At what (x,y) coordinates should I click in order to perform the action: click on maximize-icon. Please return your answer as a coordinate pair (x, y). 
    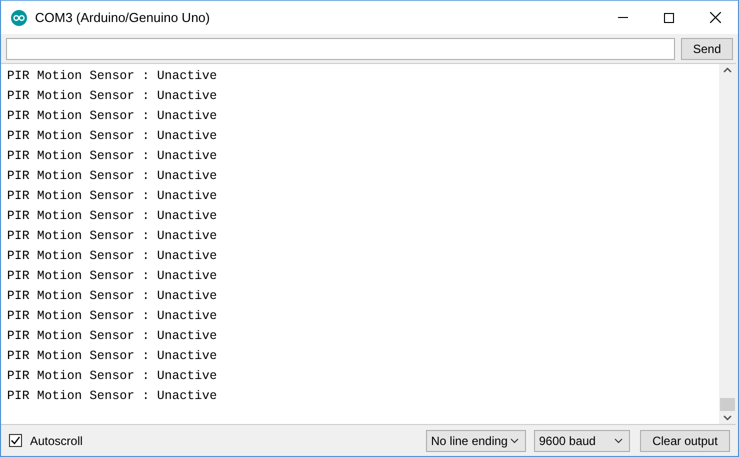
    Looking at the image, I should click on (669, 17).